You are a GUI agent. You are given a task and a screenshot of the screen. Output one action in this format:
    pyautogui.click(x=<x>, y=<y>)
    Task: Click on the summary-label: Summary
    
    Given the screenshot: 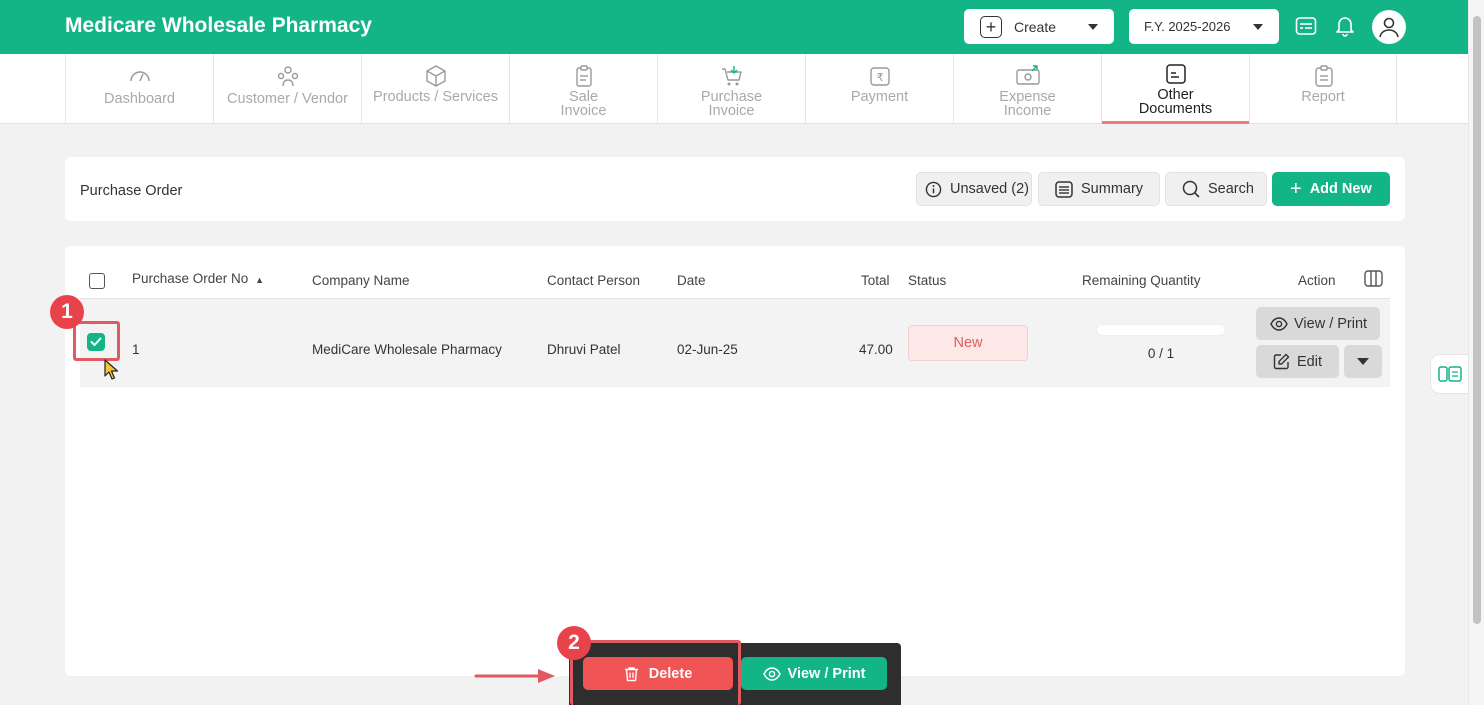 What is the action you would take?
    pyautogui.click(x=1112, y=189)
    